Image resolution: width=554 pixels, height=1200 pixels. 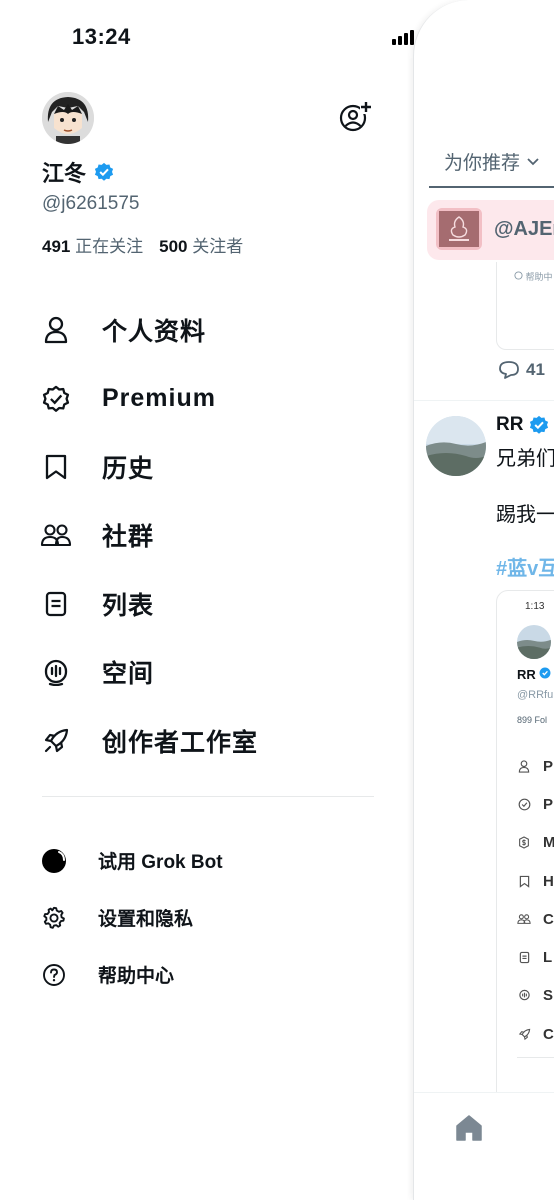 What do you see at coordinates (535, 843) in the screenshot?
I see `media-menu-row: M` at bounding box center [535, 843].